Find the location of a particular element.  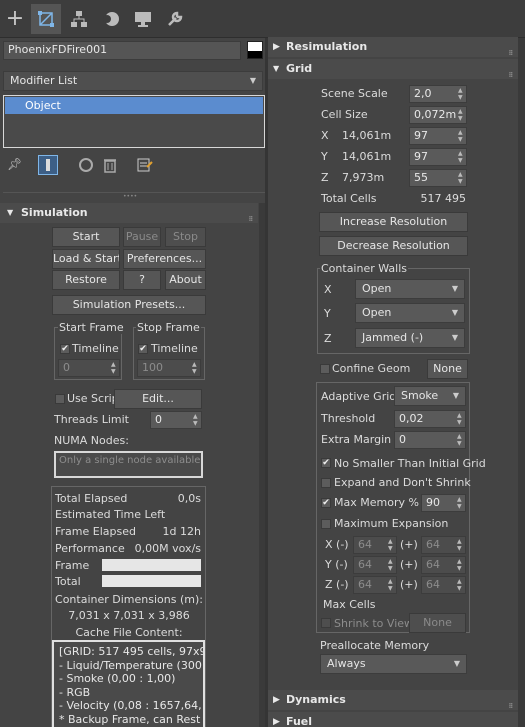

object-color-swatch is located at coordinates (255, 50).